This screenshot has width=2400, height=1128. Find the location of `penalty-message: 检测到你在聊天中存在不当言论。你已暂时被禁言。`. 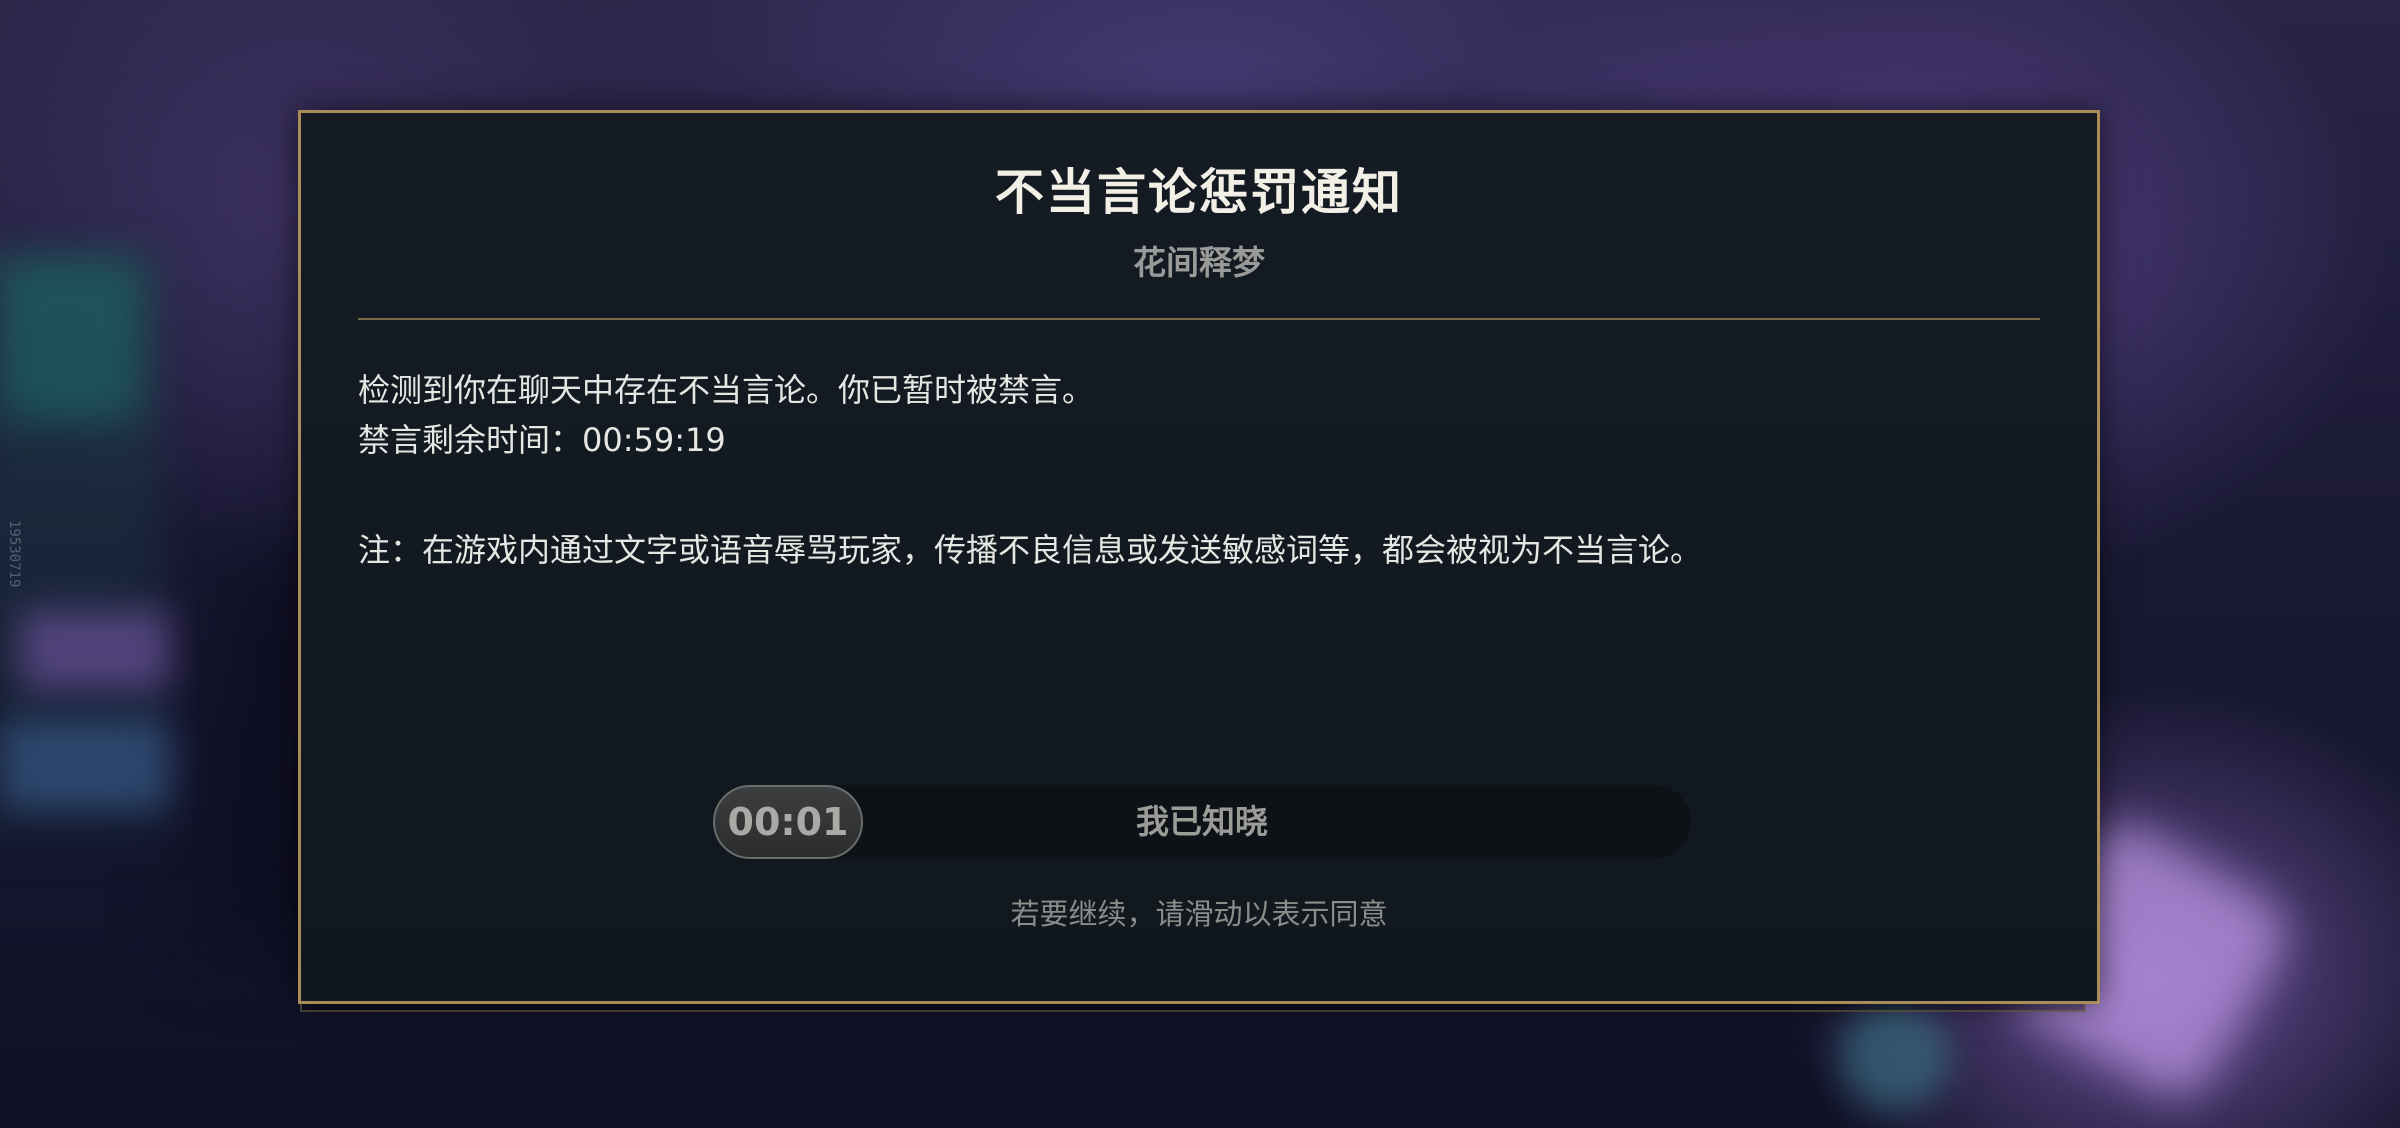

penalty-message: 检测到你在聊天中存在不当言论。你已暂时被禁言。 is located at coordinates (726, 390).